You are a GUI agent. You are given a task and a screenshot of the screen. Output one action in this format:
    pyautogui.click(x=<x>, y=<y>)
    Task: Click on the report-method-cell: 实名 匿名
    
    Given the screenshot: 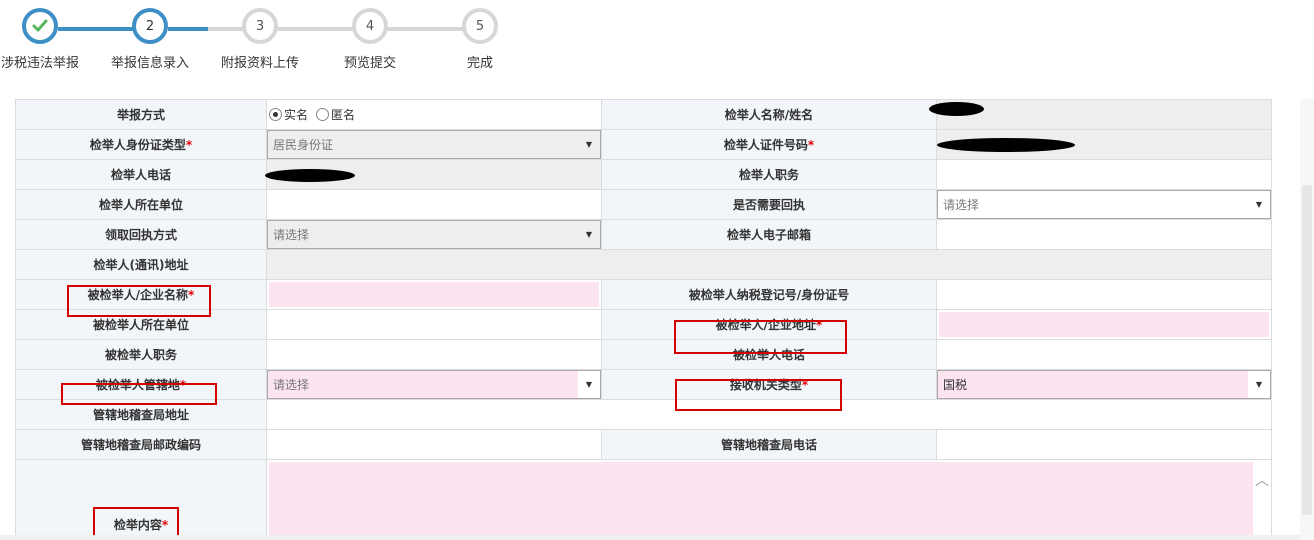 What is the action you would take?
    pyautogui.click(x=434, y=114)
    